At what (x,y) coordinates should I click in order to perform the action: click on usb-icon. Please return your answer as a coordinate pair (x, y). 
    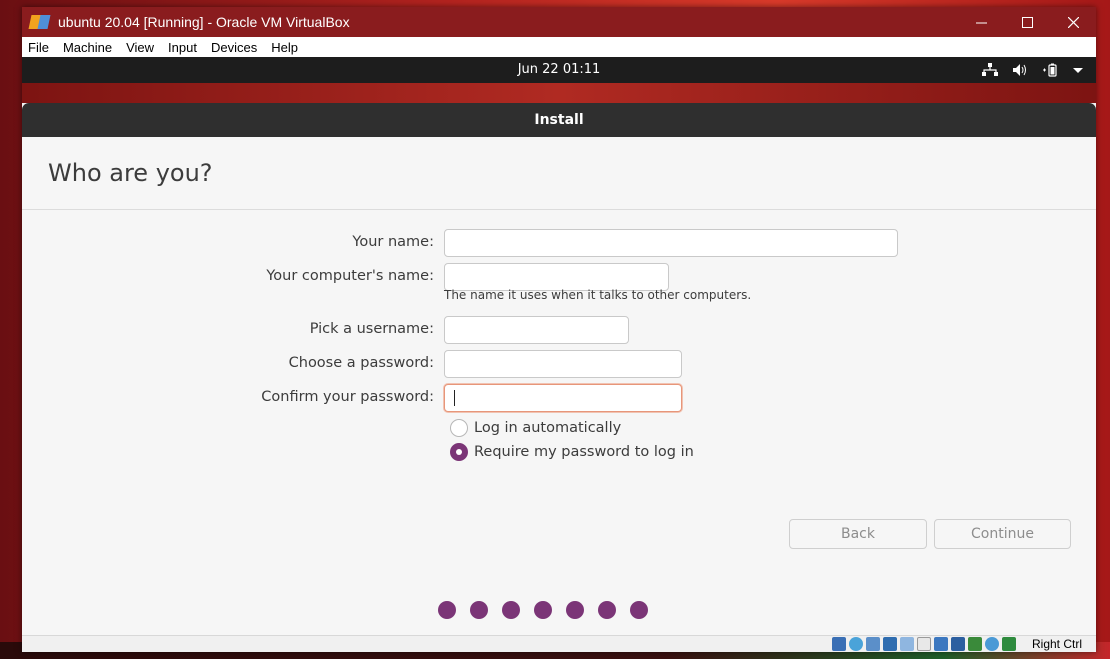
    Looking at the image, I should click on (907, 644).